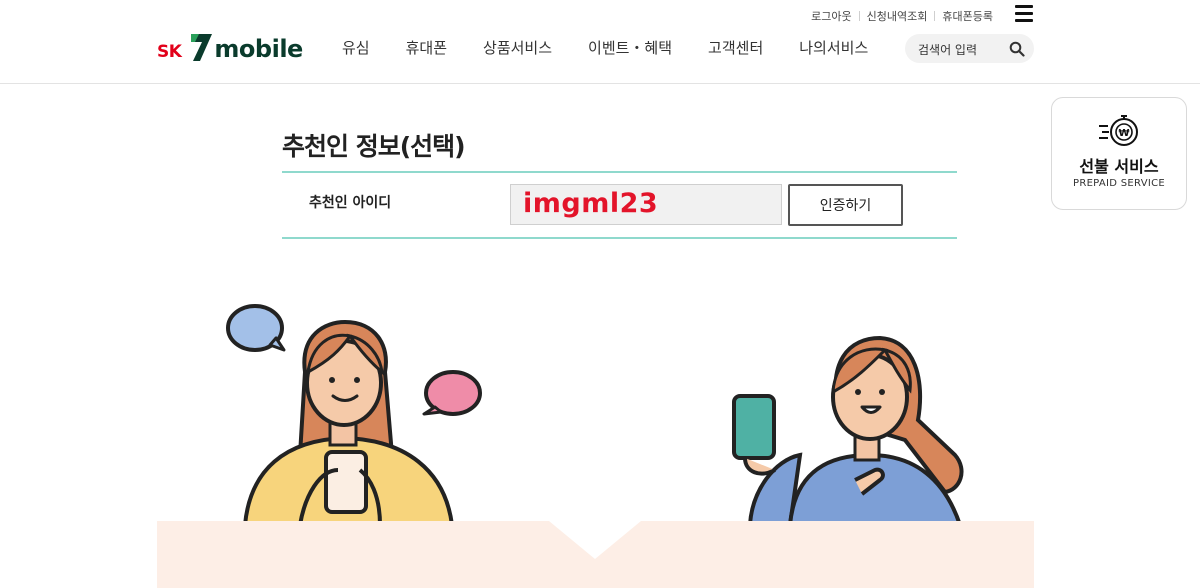 This screenshot has width=1200, height=588. I want to click on prepaid-title: 선불 서비스, so click(1119, 166).